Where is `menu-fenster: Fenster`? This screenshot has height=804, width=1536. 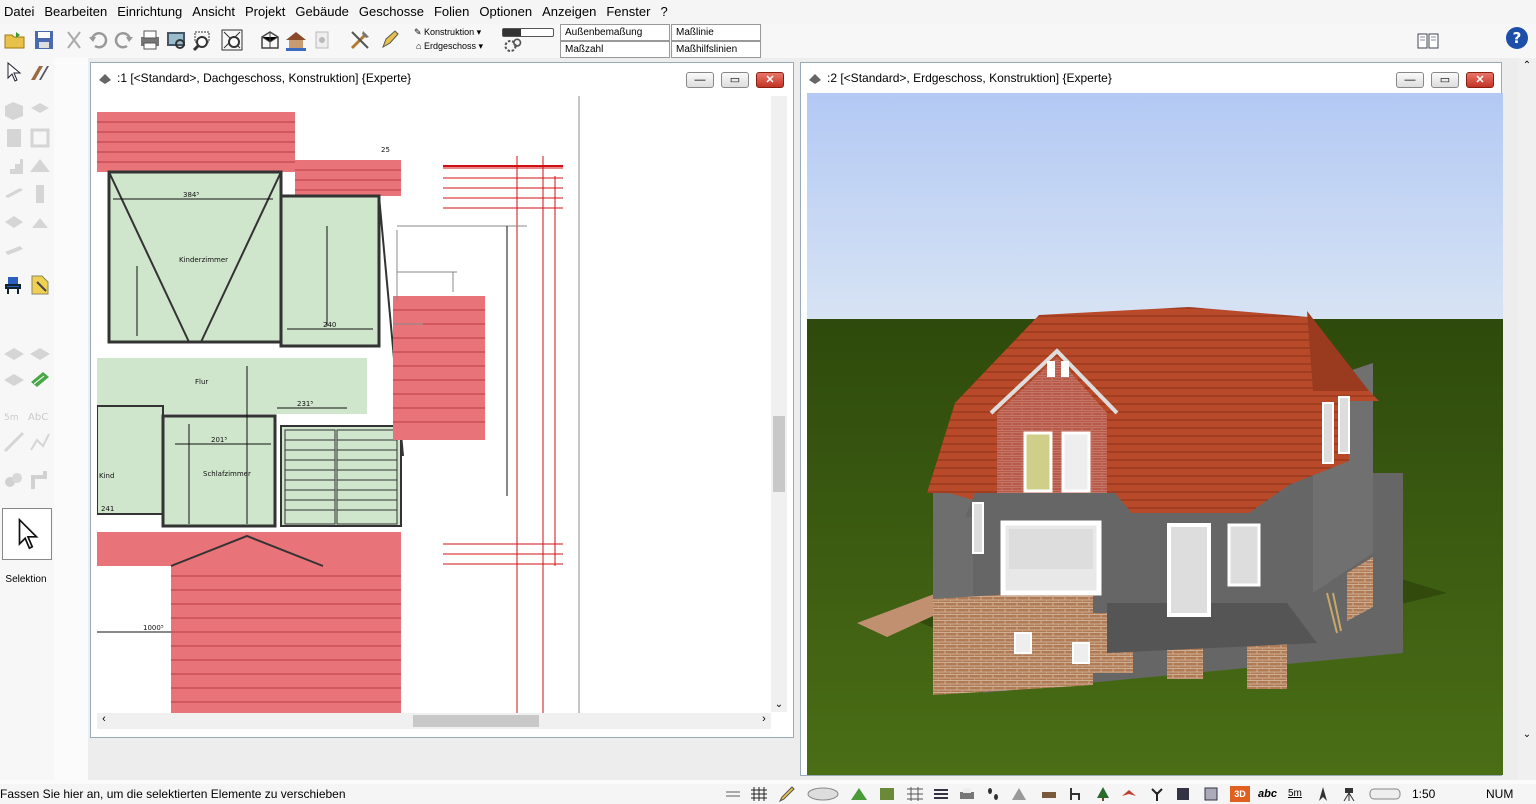 menu-fenster: Fenster is located at coordinates (628, 12).